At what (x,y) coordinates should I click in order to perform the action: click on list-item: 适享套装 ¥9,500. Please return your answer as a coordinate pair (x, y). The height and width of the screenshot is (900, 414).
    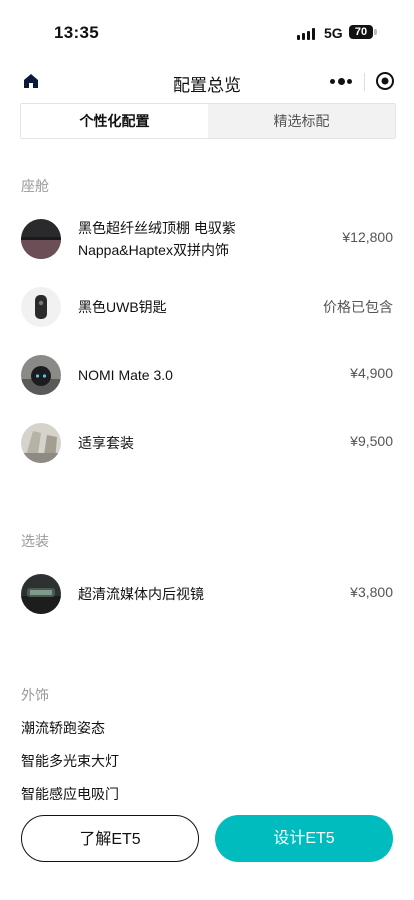
    Looking at the image, I should click on (207, 443).